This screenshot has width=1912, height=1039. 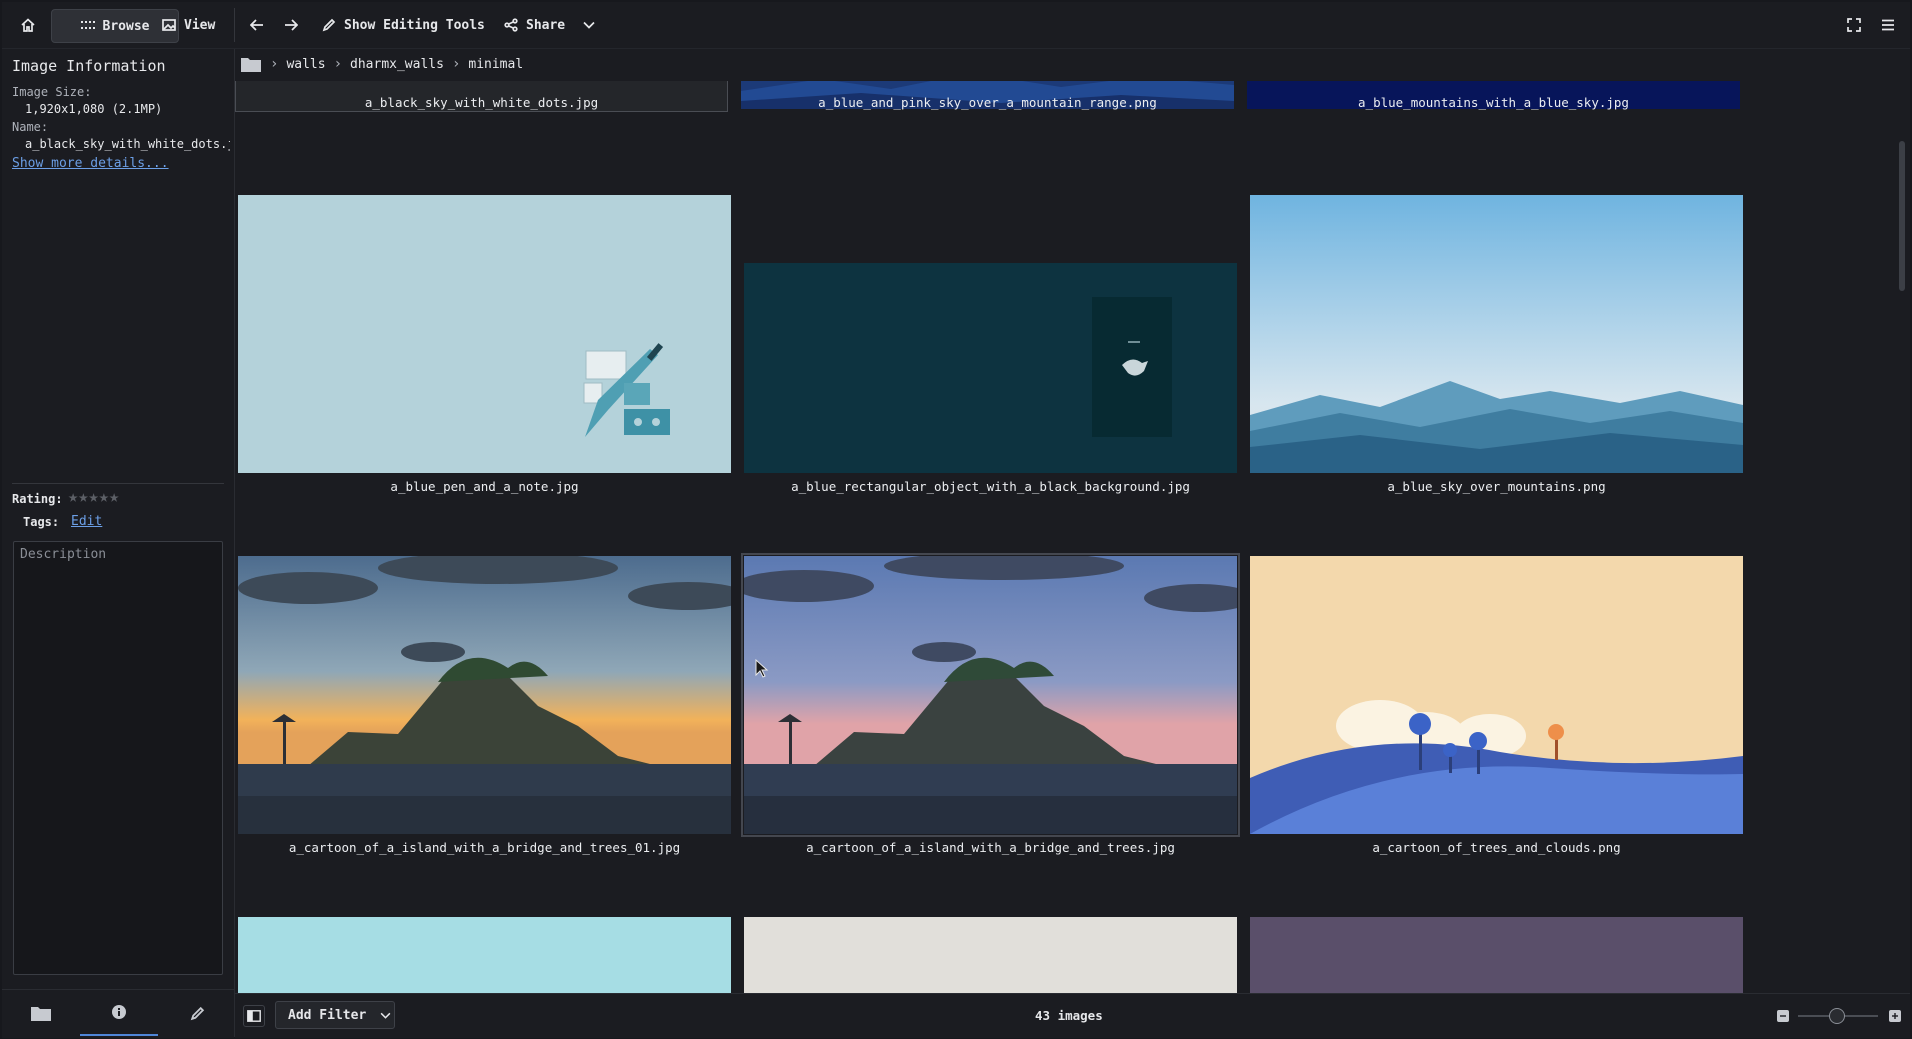 I want to click on zoom-out-button, so click(x=1783, y=1016).